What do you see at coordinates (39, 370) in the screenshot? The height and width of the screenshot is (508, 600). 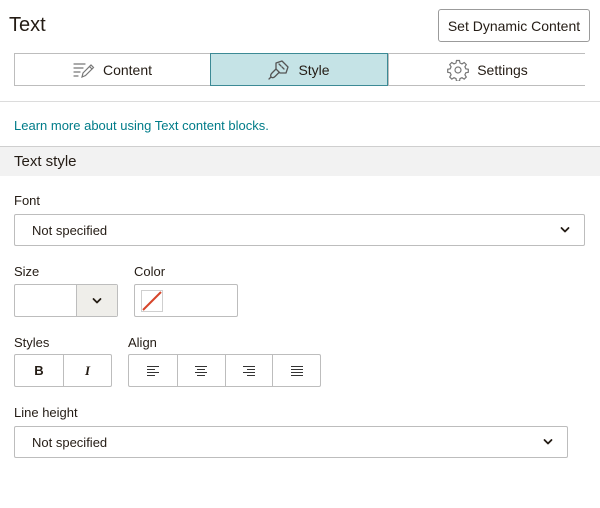 I see `bold-button: B` at bounding box center [39, 370].